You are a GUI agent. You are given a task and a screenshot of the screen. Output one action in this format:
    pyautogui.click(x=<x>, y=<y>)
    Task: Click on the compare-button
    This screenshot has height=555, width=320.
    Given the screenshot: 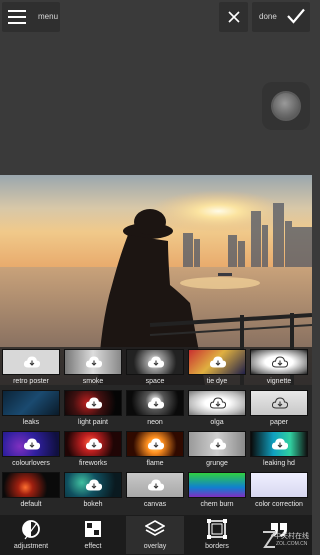 What is the action you would take?
    pyautogui.click(x=286, y=106)
    